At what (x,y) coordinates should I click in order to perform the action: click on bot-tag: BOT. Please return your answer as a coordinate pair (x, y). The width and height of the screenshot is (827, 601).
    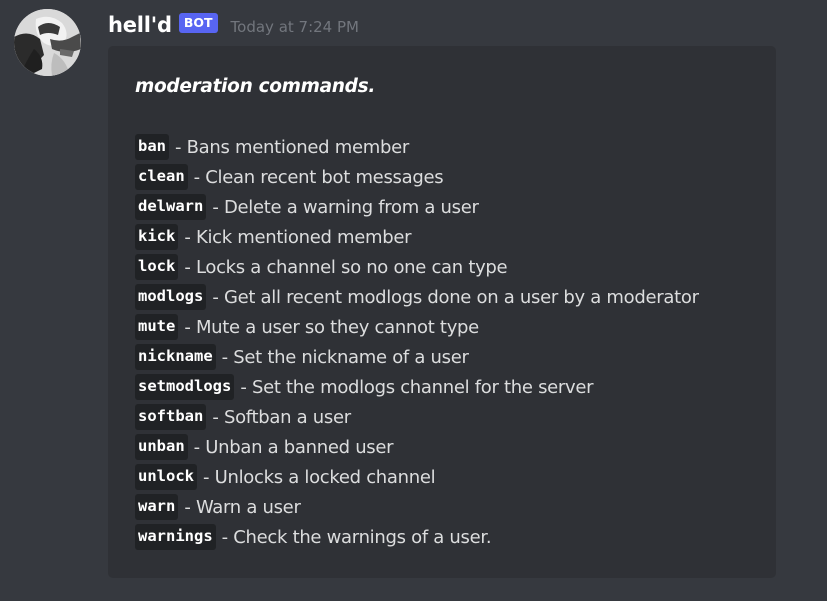
    Looking at the image, I should click on (198, 23).